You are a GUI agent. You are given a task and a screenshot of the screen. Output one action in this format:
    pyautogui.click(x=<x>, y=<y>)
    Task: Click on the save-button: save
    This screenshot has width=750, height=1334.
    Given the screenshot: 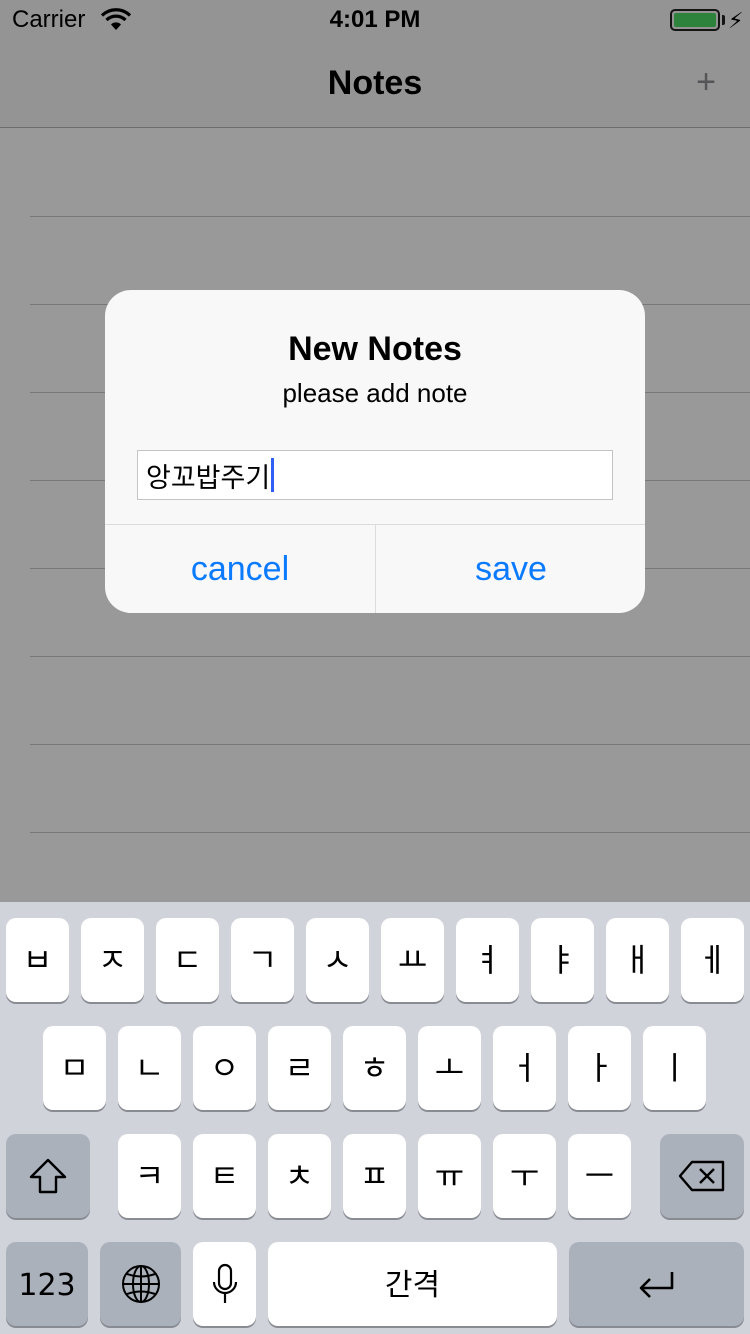 What is the action you would take?
    pyautogui.click(x=510, y=569)
    